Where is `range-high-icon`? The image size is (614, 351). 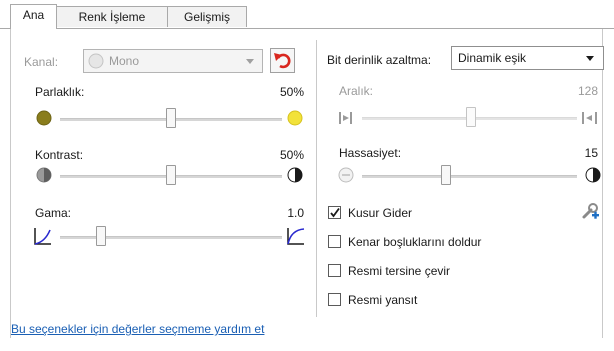
range-high-icon is located at coordinates (590, 119).